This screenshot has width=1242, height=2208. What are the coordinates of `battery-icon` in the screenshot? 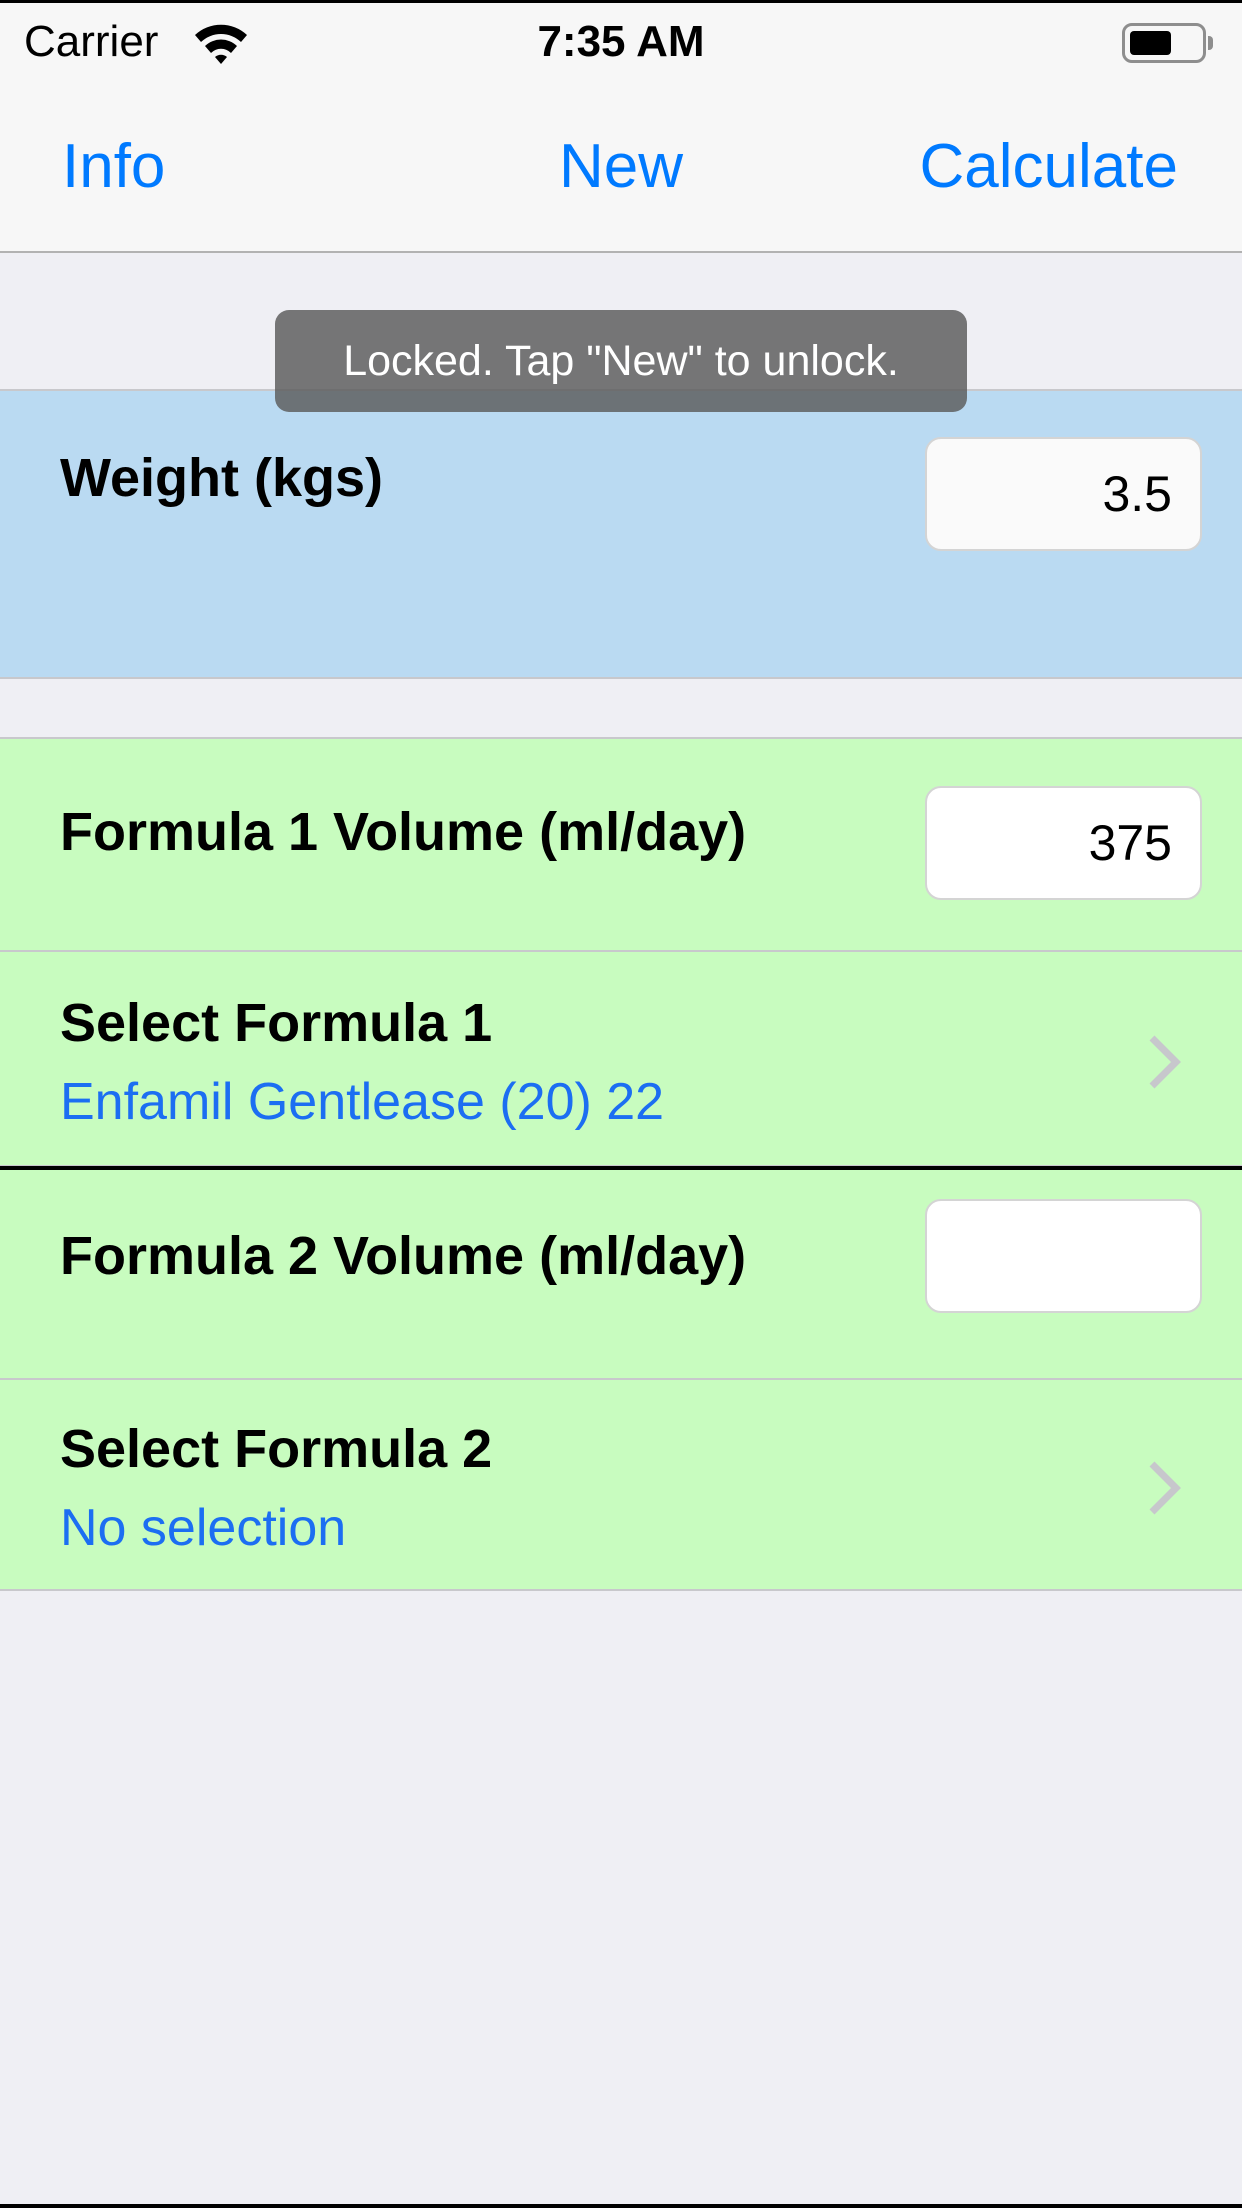 It's located at (1167, 43).